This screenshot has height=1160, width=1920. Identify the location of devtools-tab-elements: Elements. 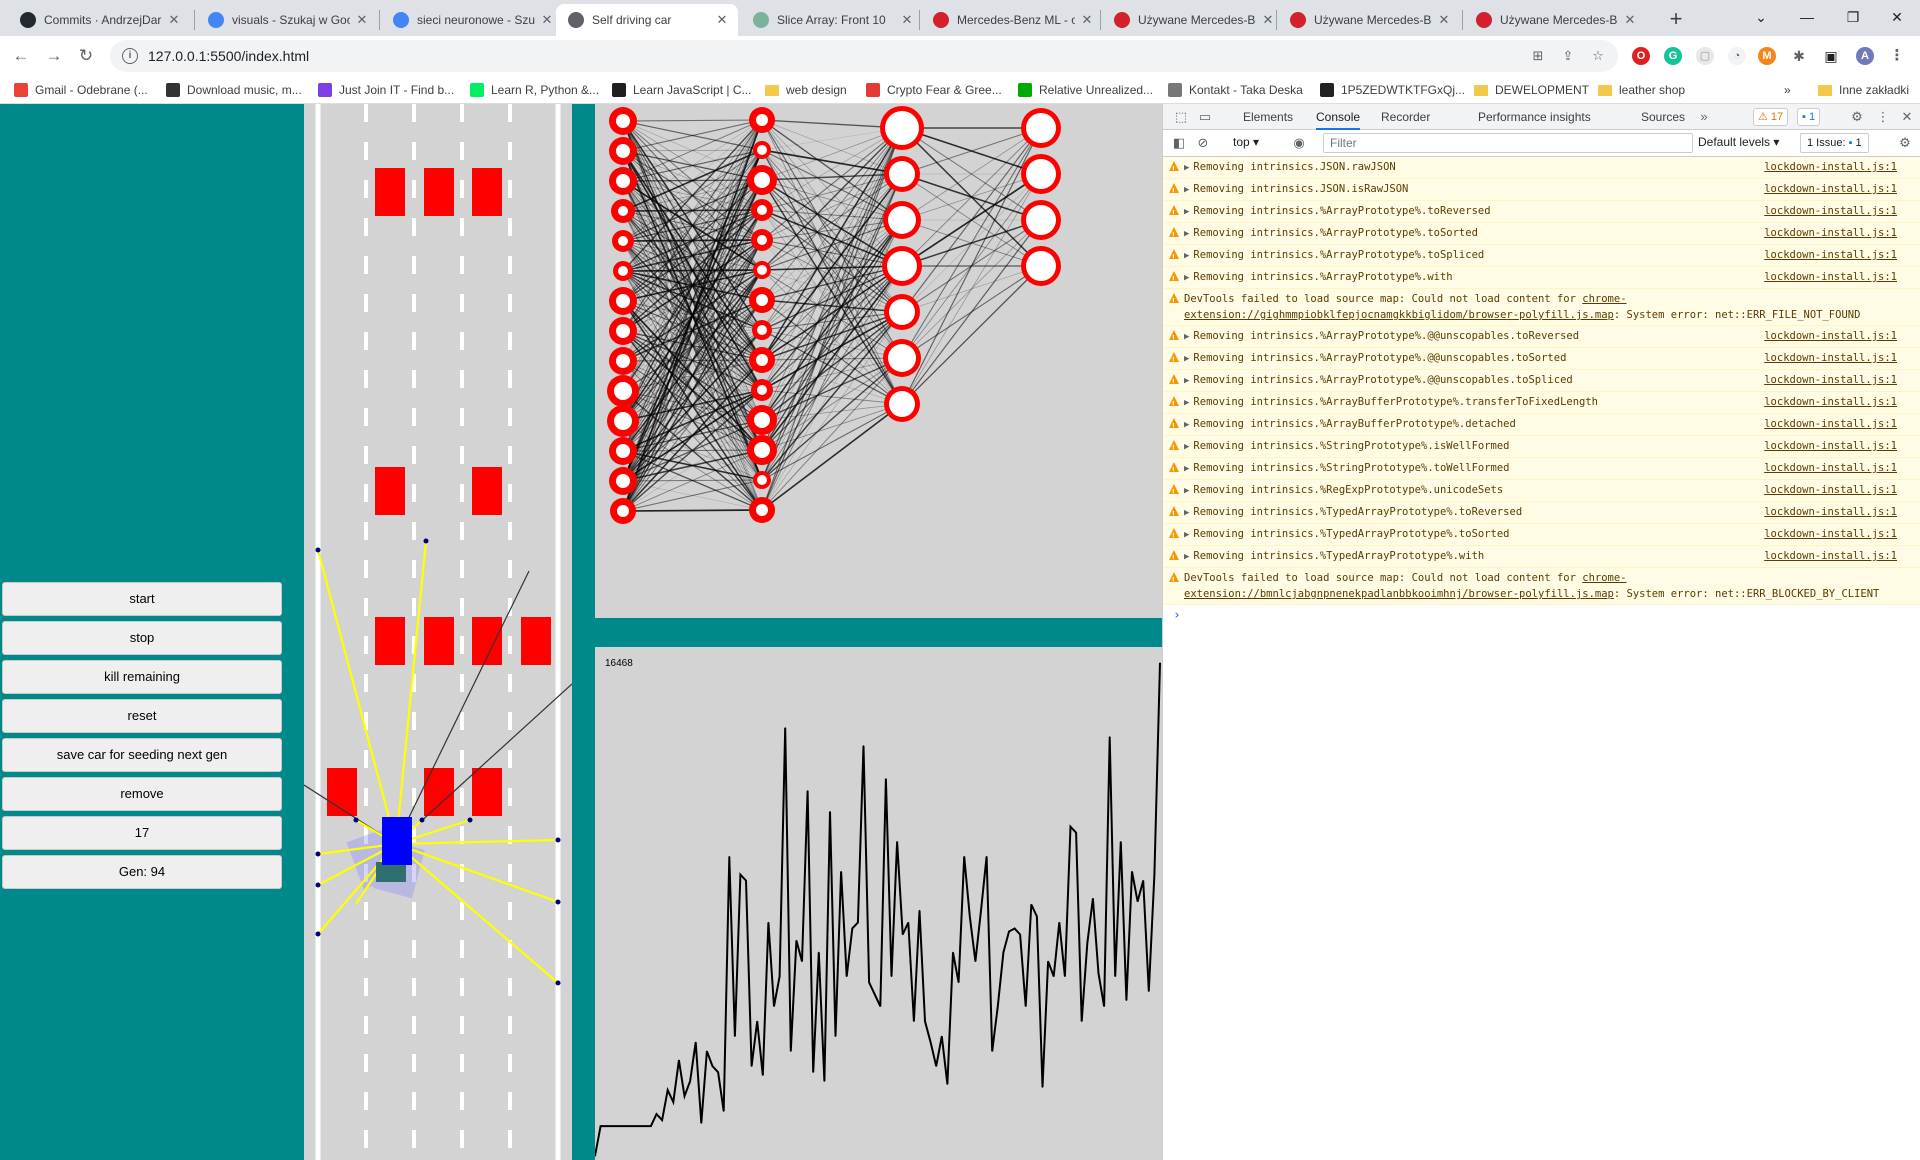
(1268, 117).